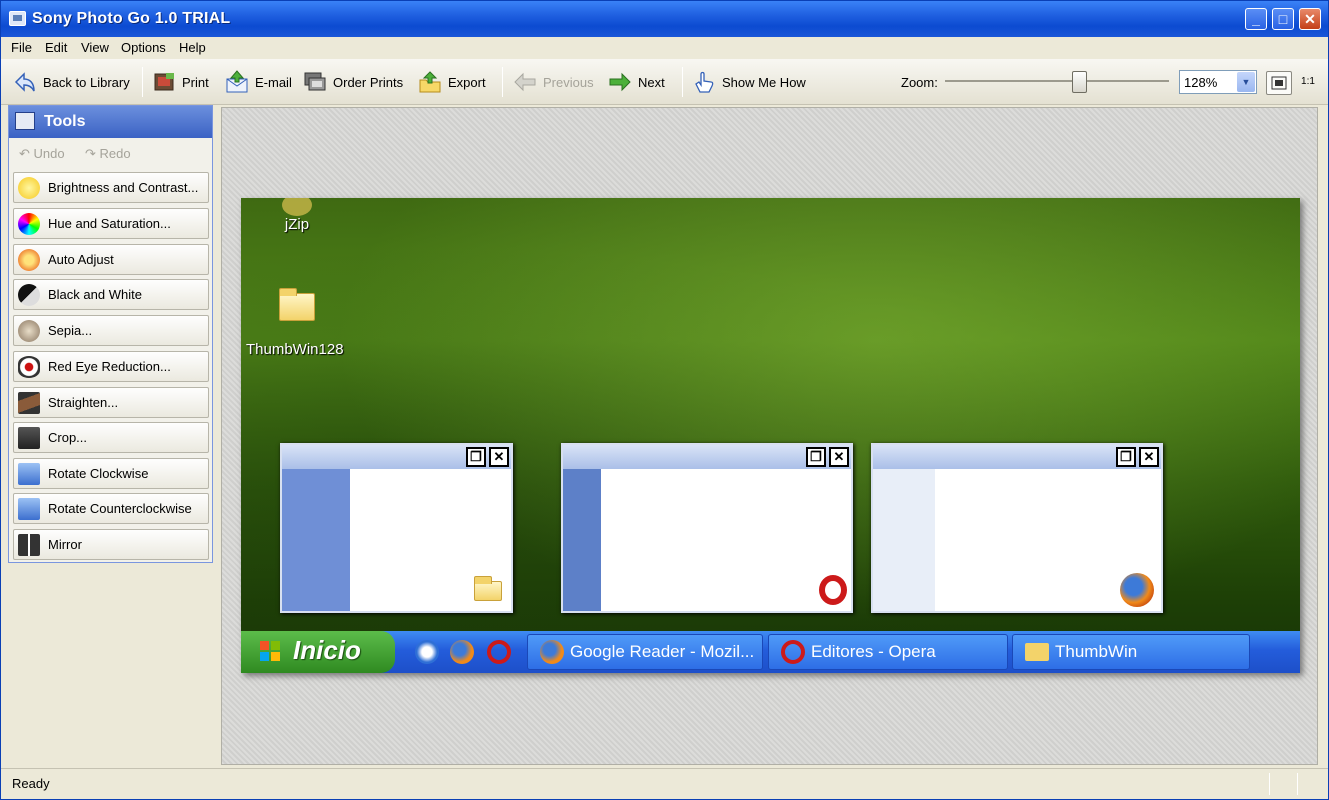 This screenshot has width=1329, height=800. Describe the element at coordinates (1057, 81) in the screenshot. I see `zoom-slider-track` at that location.